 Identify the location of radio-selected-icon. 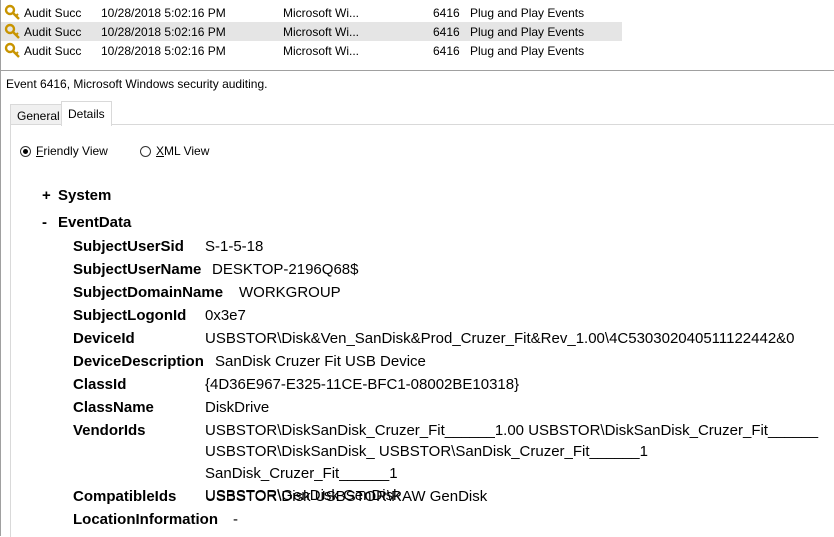
(25, 151).